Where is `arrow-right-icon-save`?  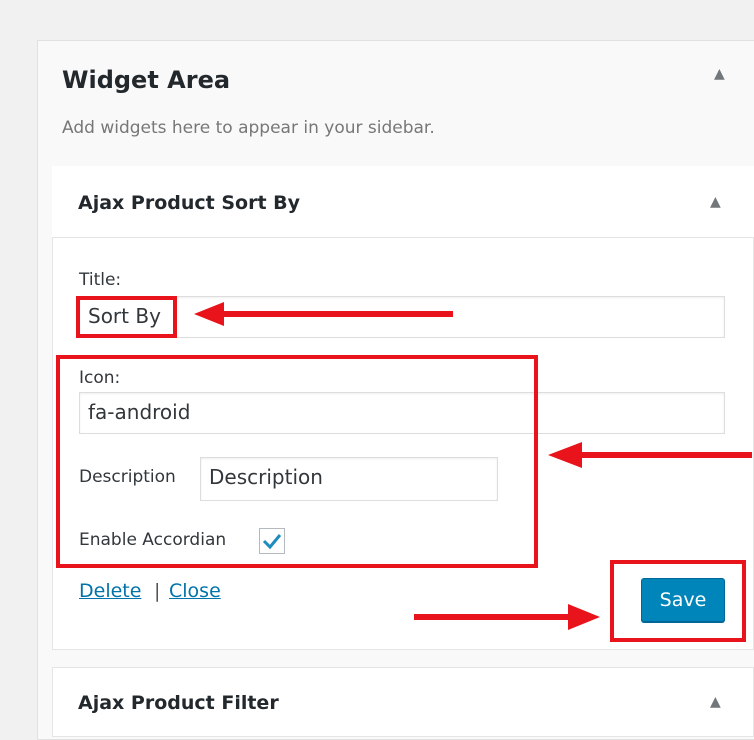 arrow-right-icon-save is located at coordinates (507, 617).